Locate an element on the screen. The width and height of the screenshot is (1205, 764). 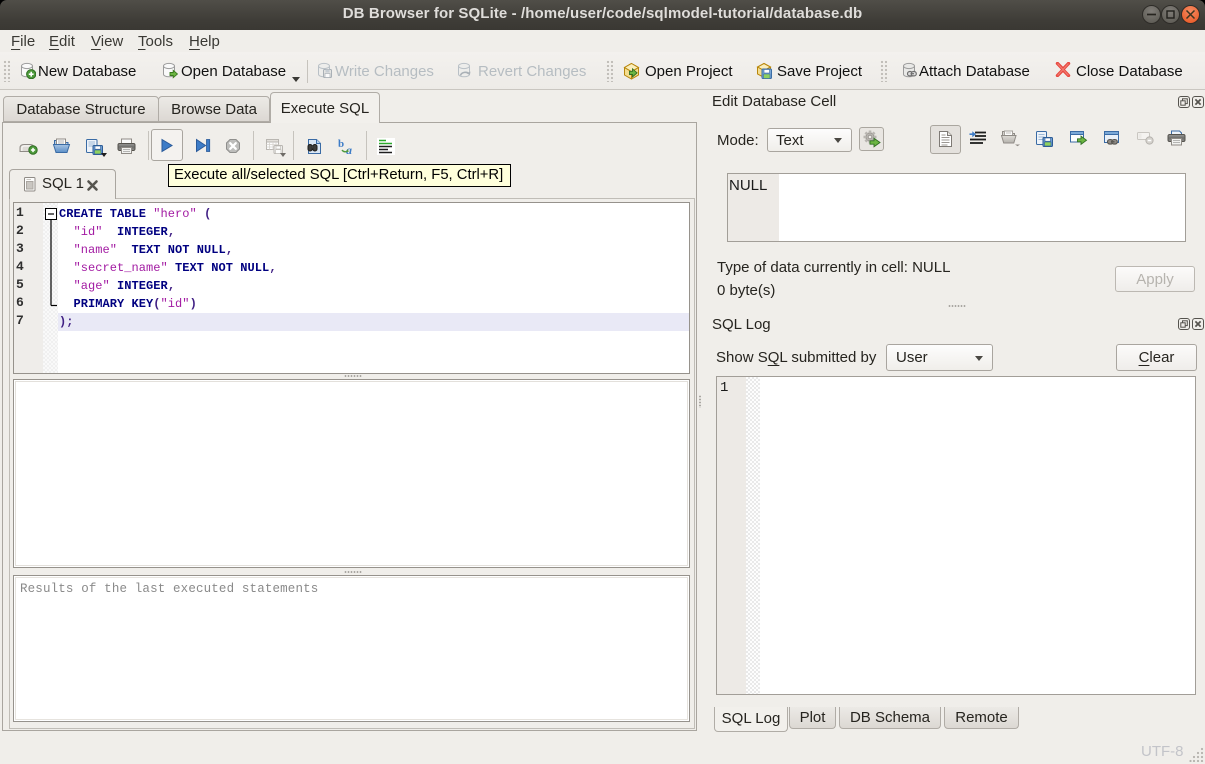
svg-text: a is located at coordinates (349, 149).